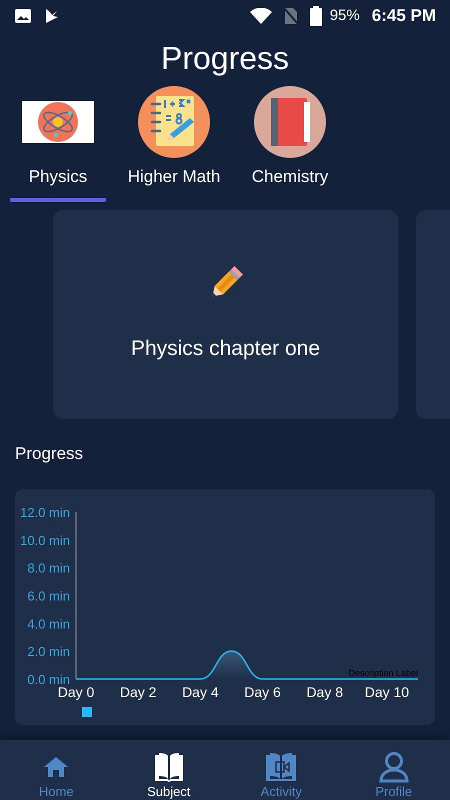 This screenshot has width=450, height=800. I want to click on chapter-title: Physics chapter one, so click(225, 349).